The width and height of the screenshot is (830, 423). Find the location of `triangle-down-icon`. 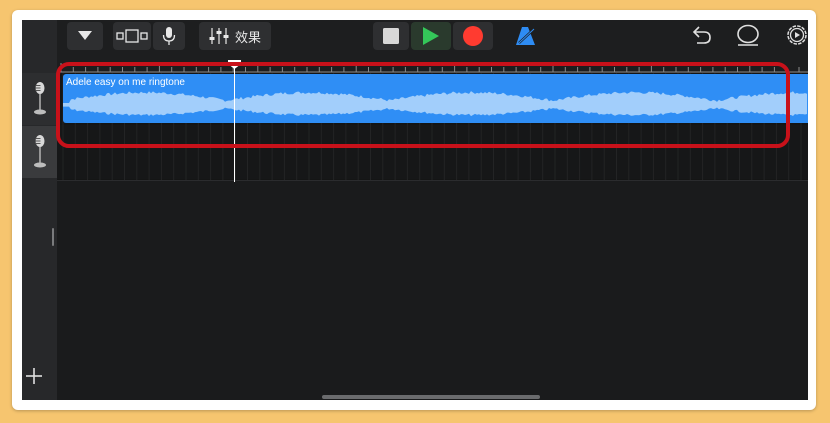

triangle-down-icon is located at coordinates (85, 35).